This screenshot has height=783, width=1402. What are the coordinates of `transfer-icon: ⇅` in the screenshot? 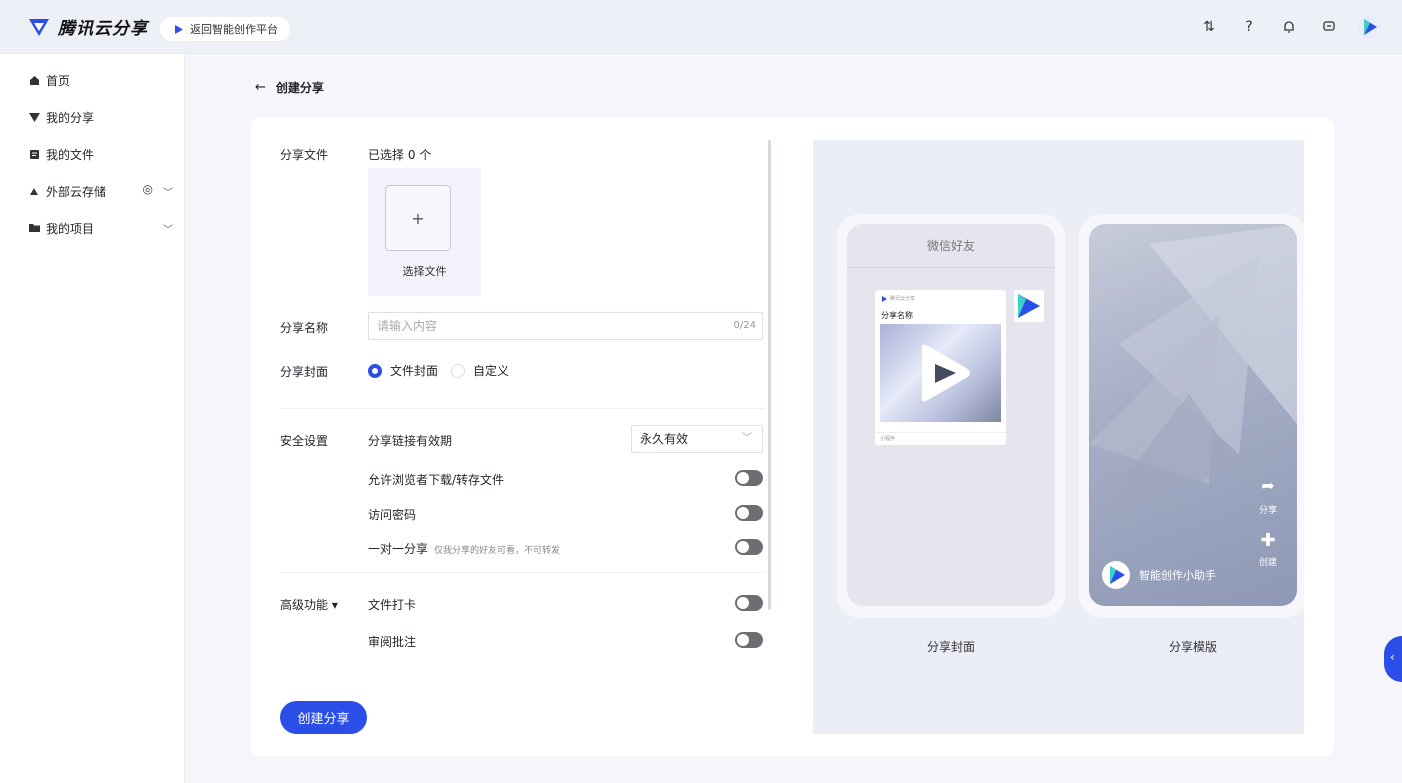 It's located at (1209, 27).